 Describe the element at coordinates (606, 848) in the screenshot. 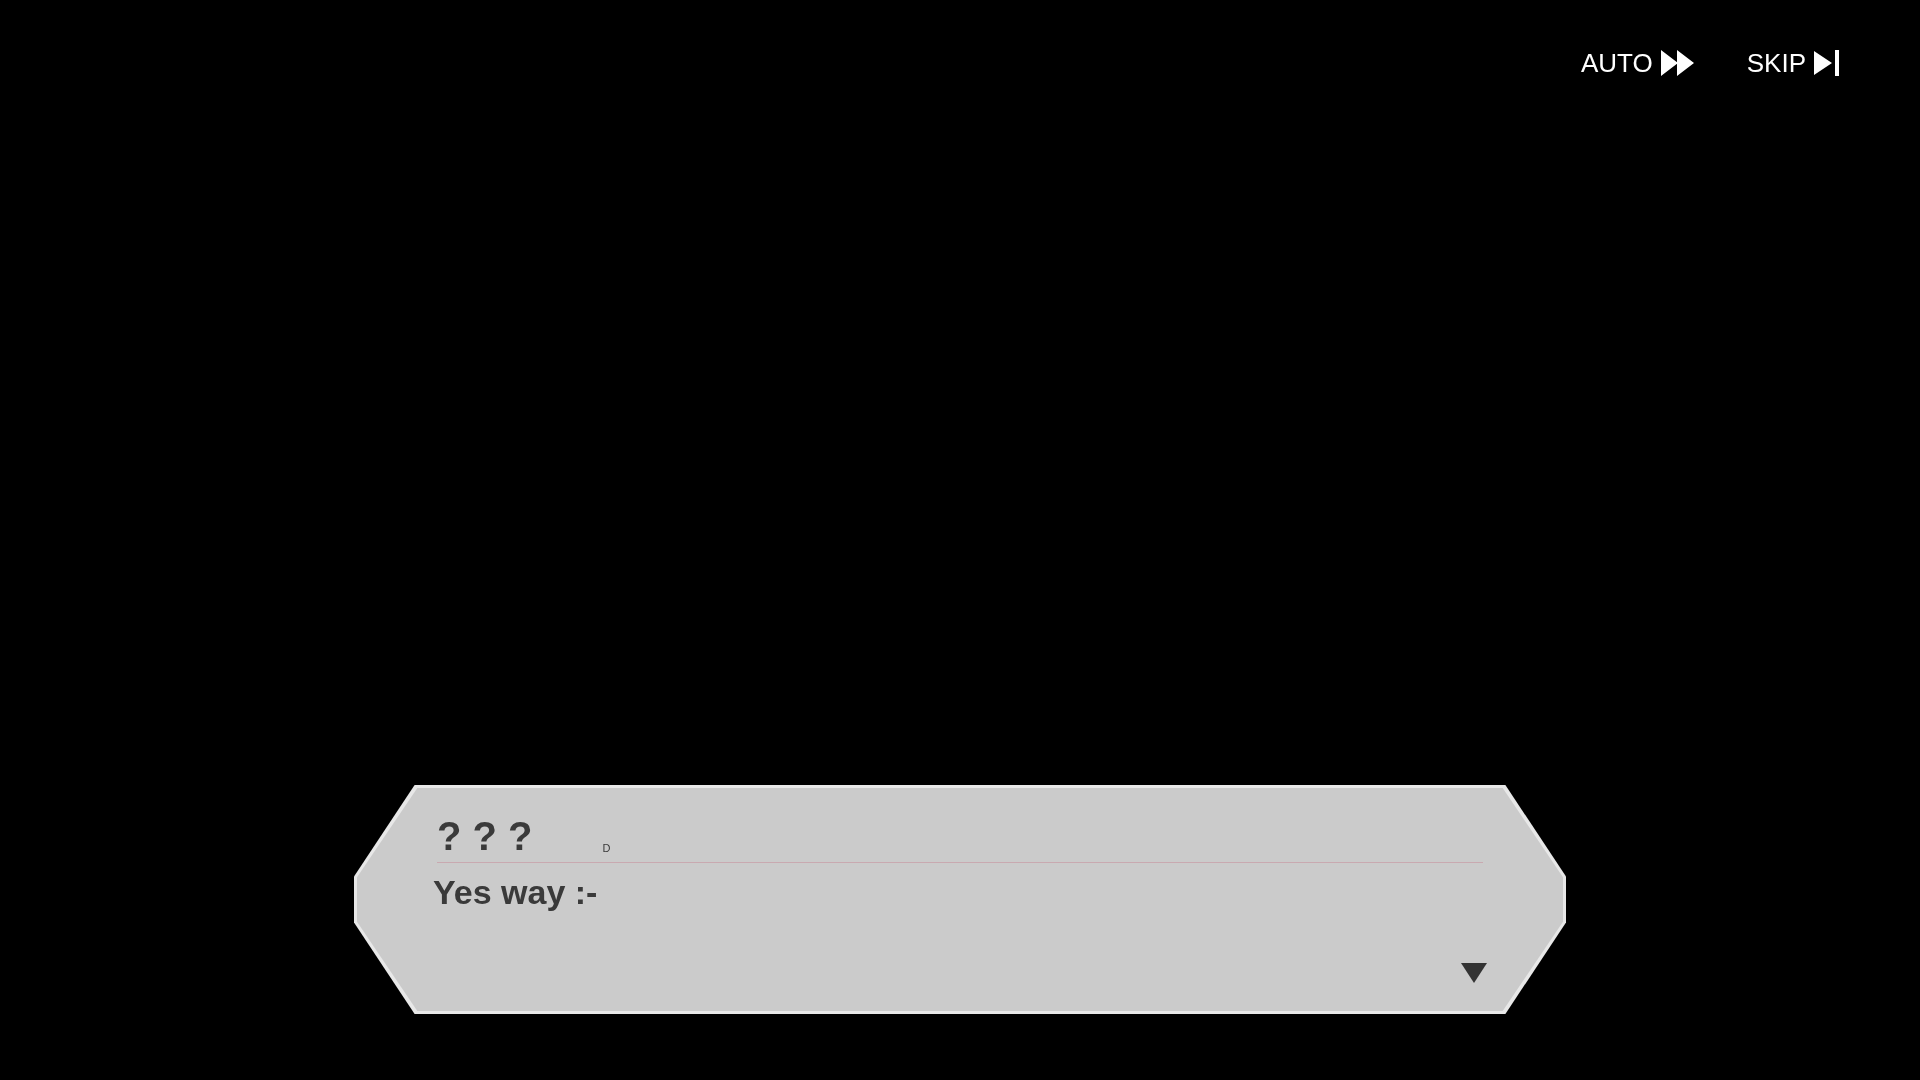

I see `speaker-tag: D` at that location.